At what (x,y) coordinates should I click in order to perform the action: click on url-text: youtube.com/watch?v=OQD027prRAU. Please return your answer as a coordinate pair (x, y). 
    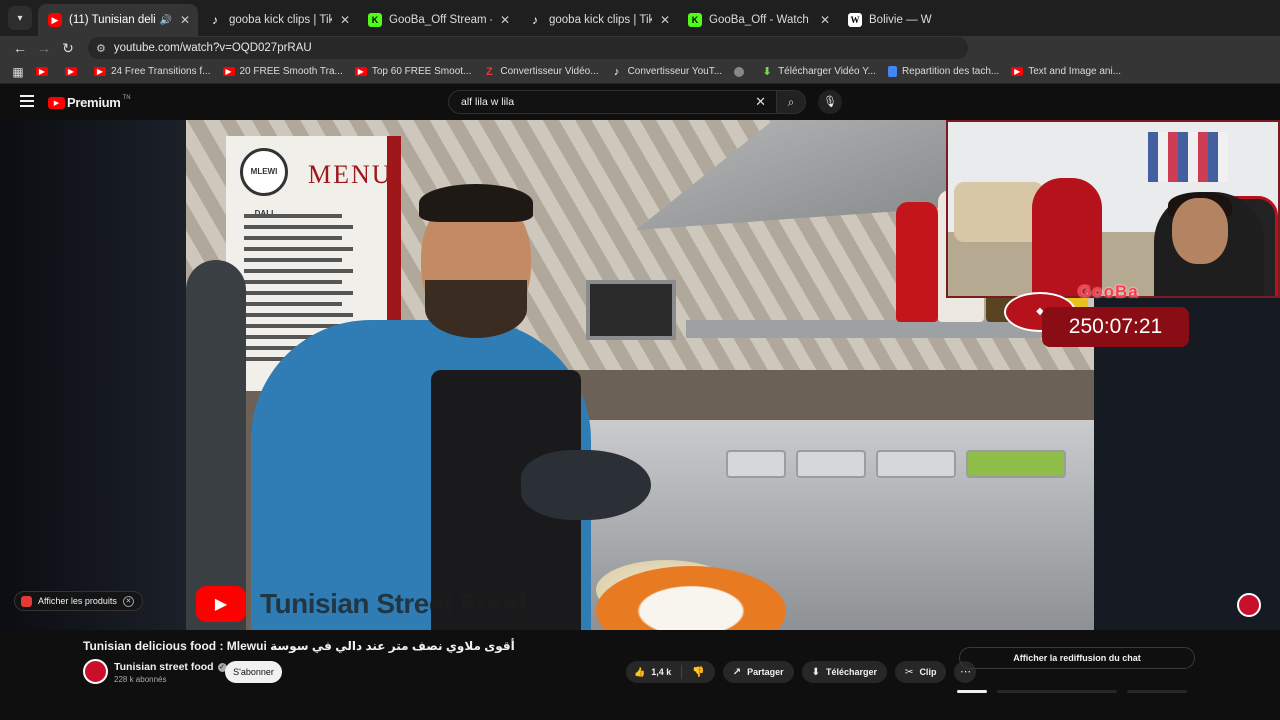
    Looking at the image, I should click on (212, 48).